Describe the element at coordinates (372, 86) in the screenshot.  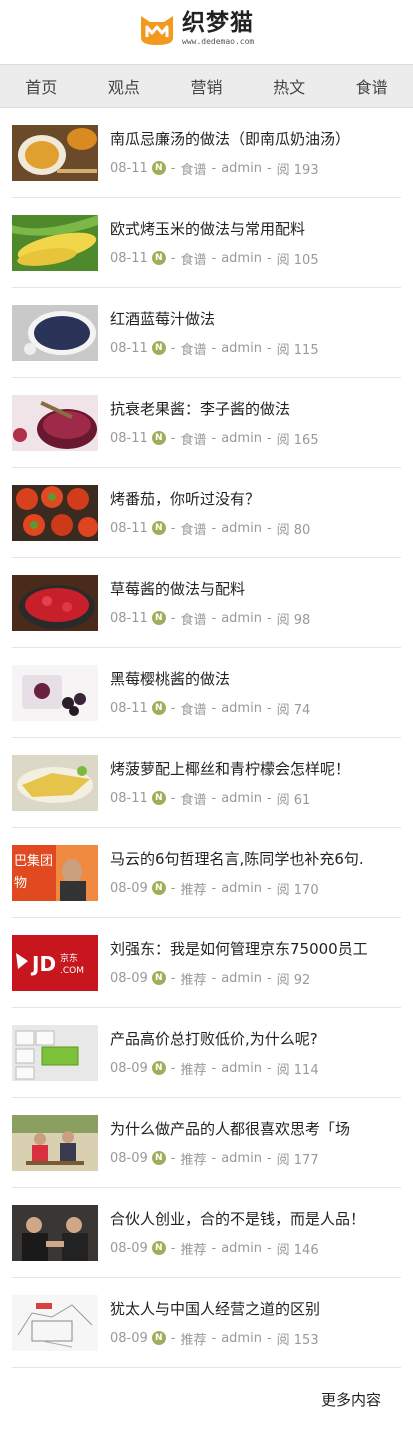
I see `nav-item-recipes: 食谱` at that location.